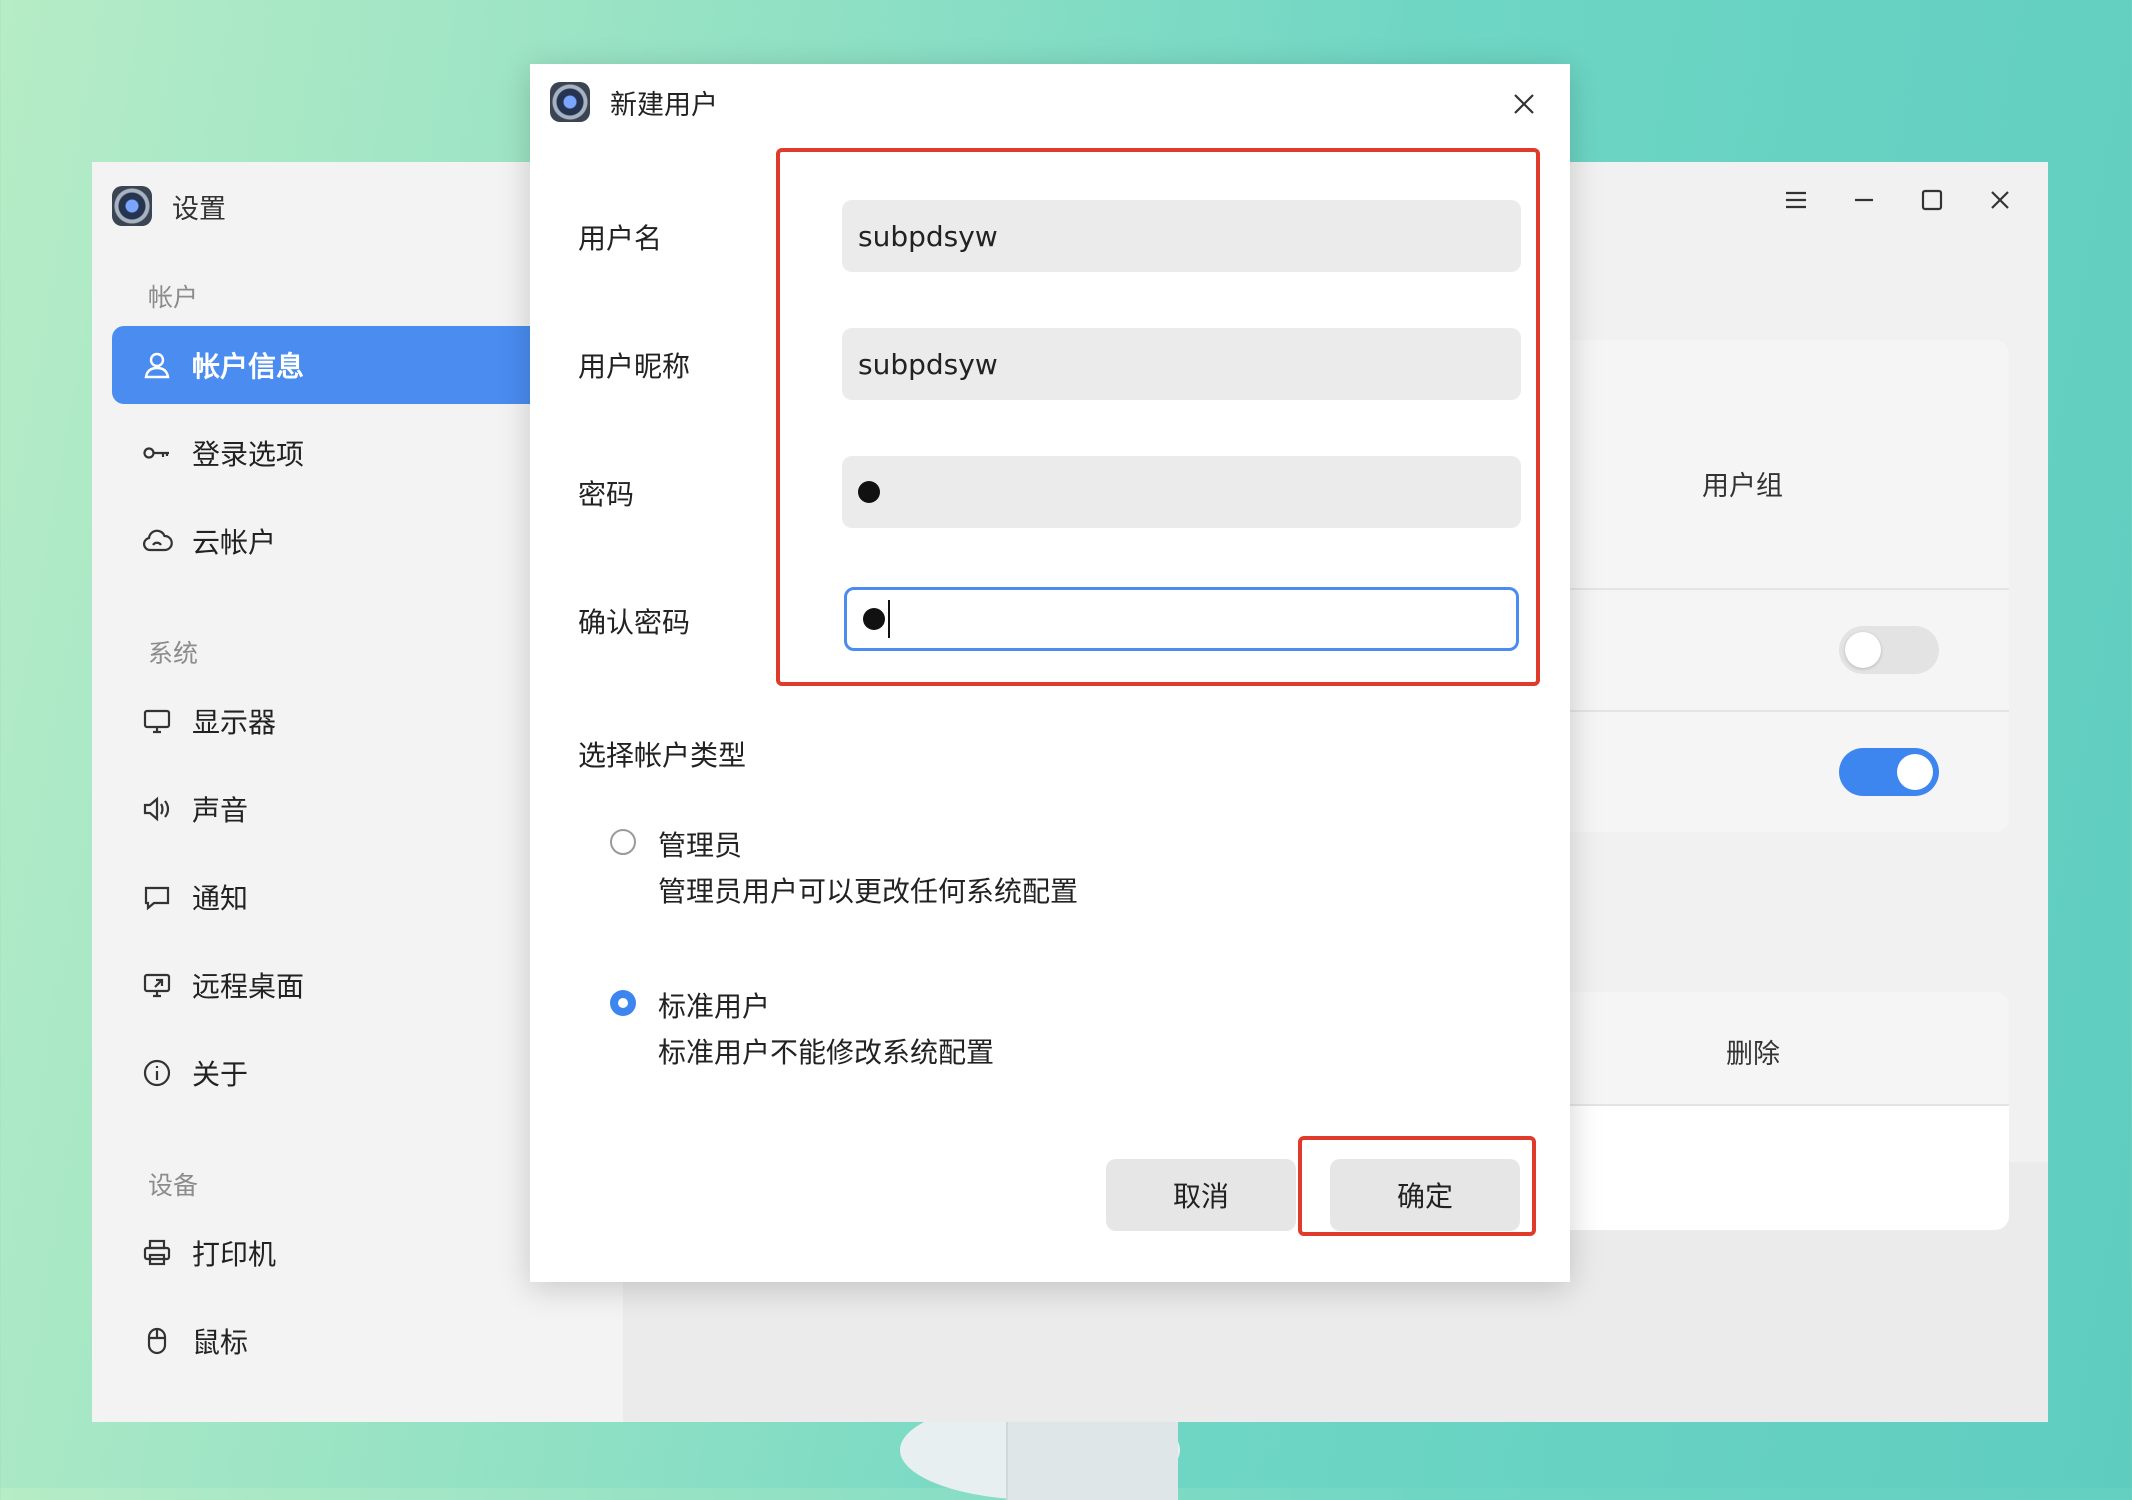 The image size is (2132, 1500). I want to click on remote-desktop-icon, so click(157, 985).